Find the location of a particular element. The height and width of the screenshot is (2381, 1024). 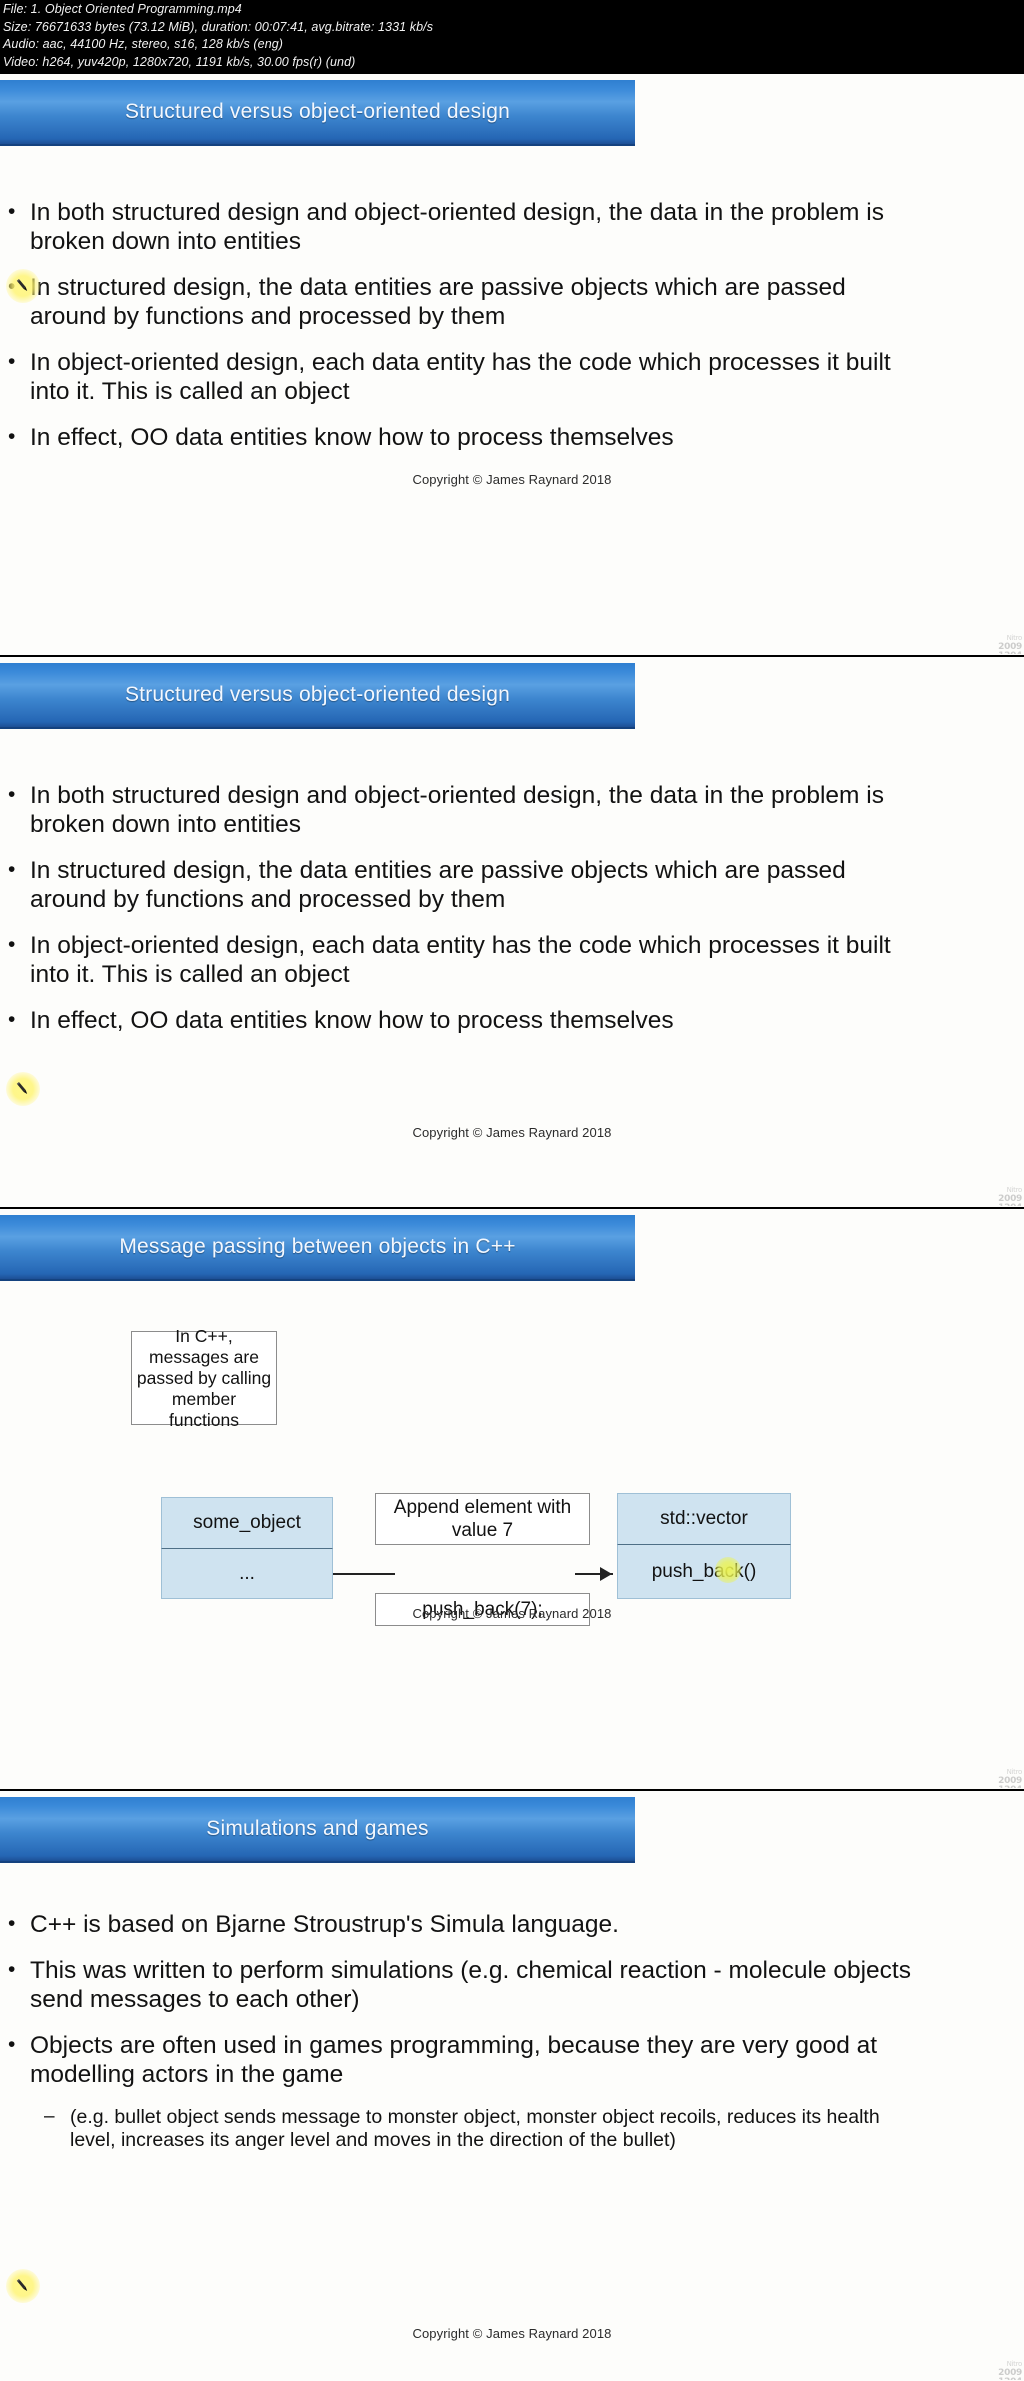

media-info-file: File: 1. Object Oriented Programming.mp4 is located at coordinates (122, 9).